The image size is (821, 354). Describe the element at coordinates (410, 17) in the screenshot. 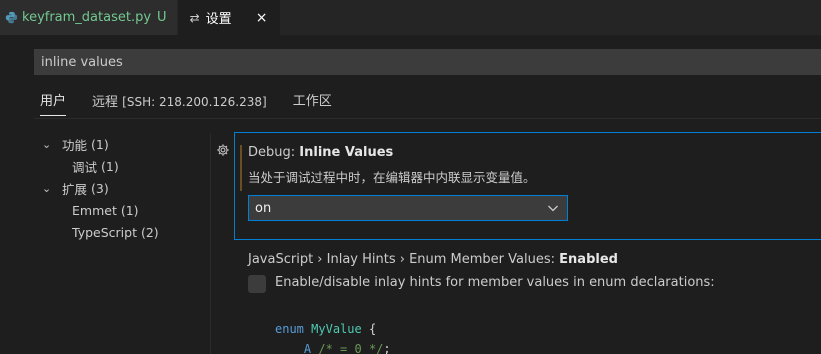

I see `editor-tab-bar: keyfram_dataset.py U ⇄ 设置 ×` at that location.